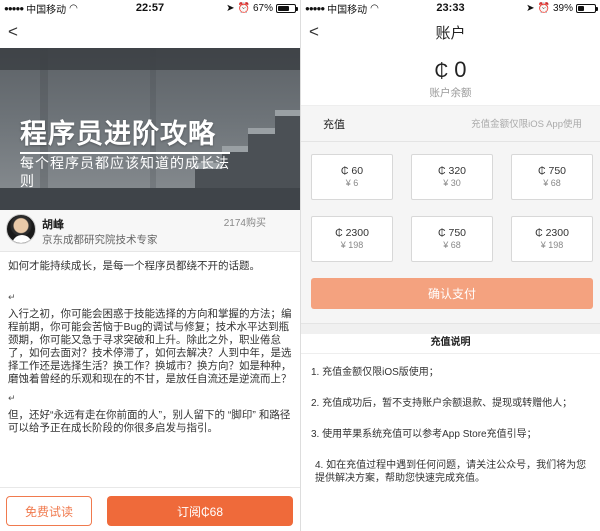  I want to click on subscribe-button: 订阅₵68, so click(200, 511).